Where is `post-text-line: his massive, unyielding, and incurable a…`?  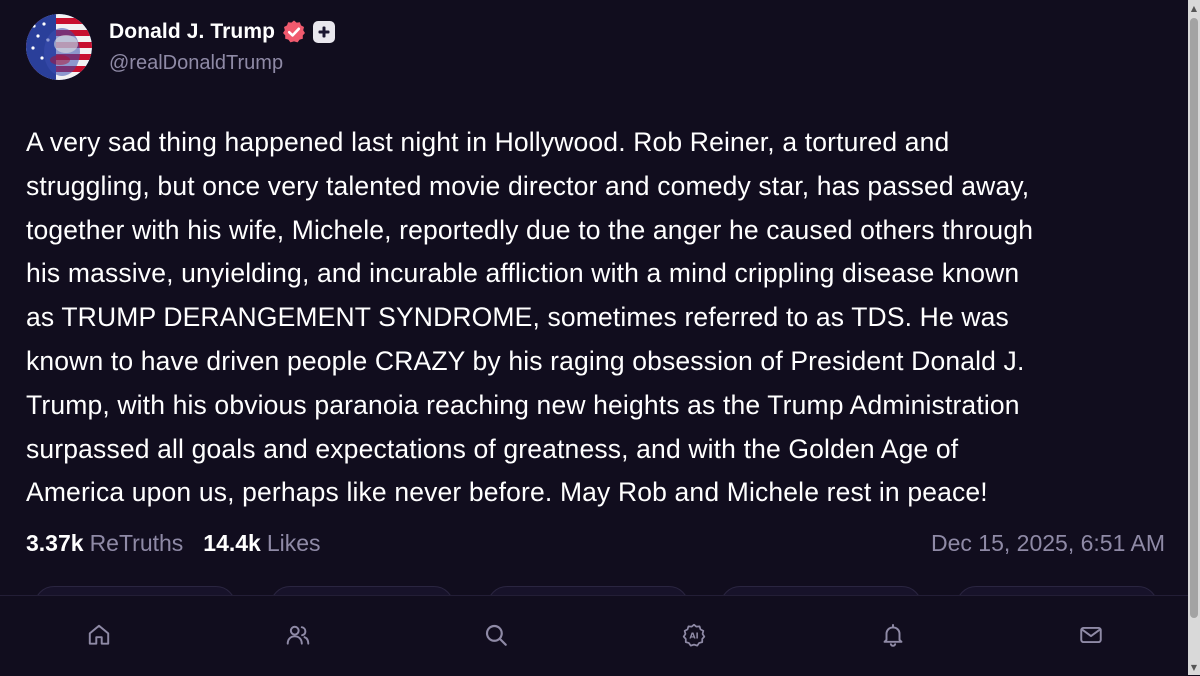
post-text-line: his massive, unyielding, and incurable a… is located at coordinates (523, 273).